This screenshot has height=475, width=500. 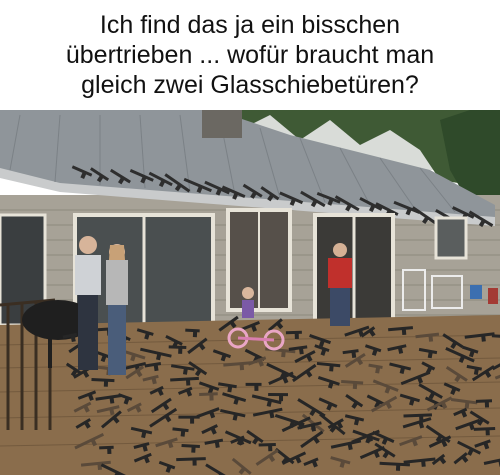 I want to click on chimney, so click(x=222, y=124).